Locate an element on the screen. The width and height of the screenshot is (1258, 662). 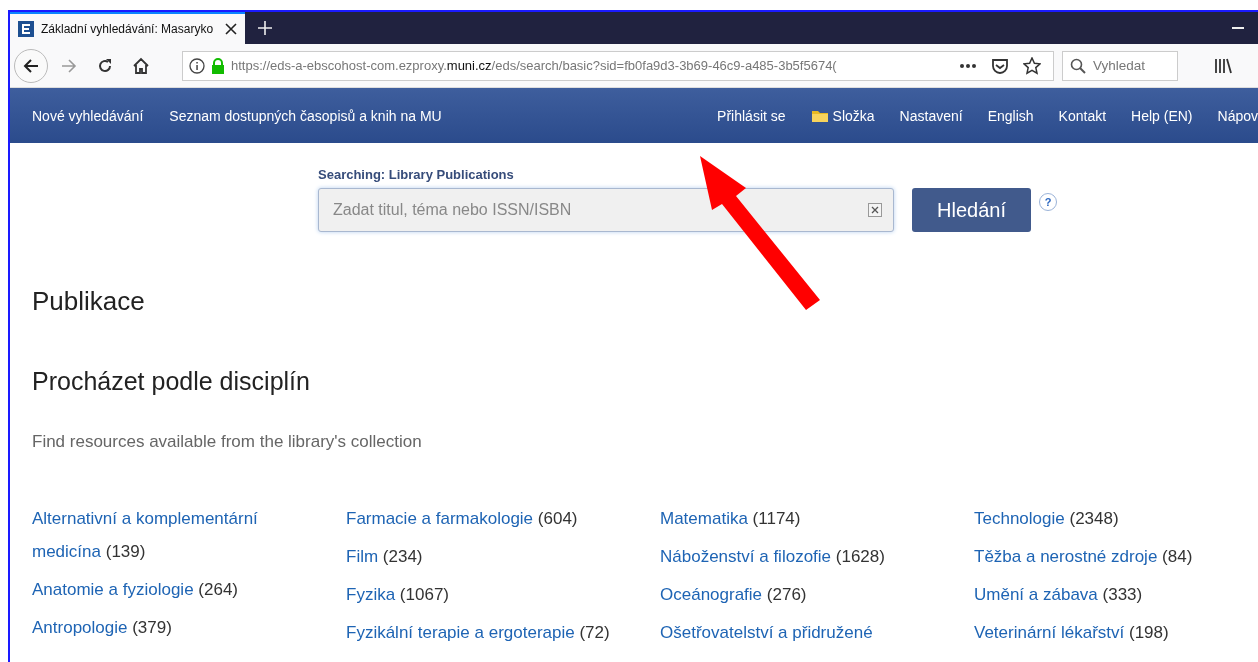
subject-link: Náboženství a filozofie (1628) is located at coordinates (808, 556).